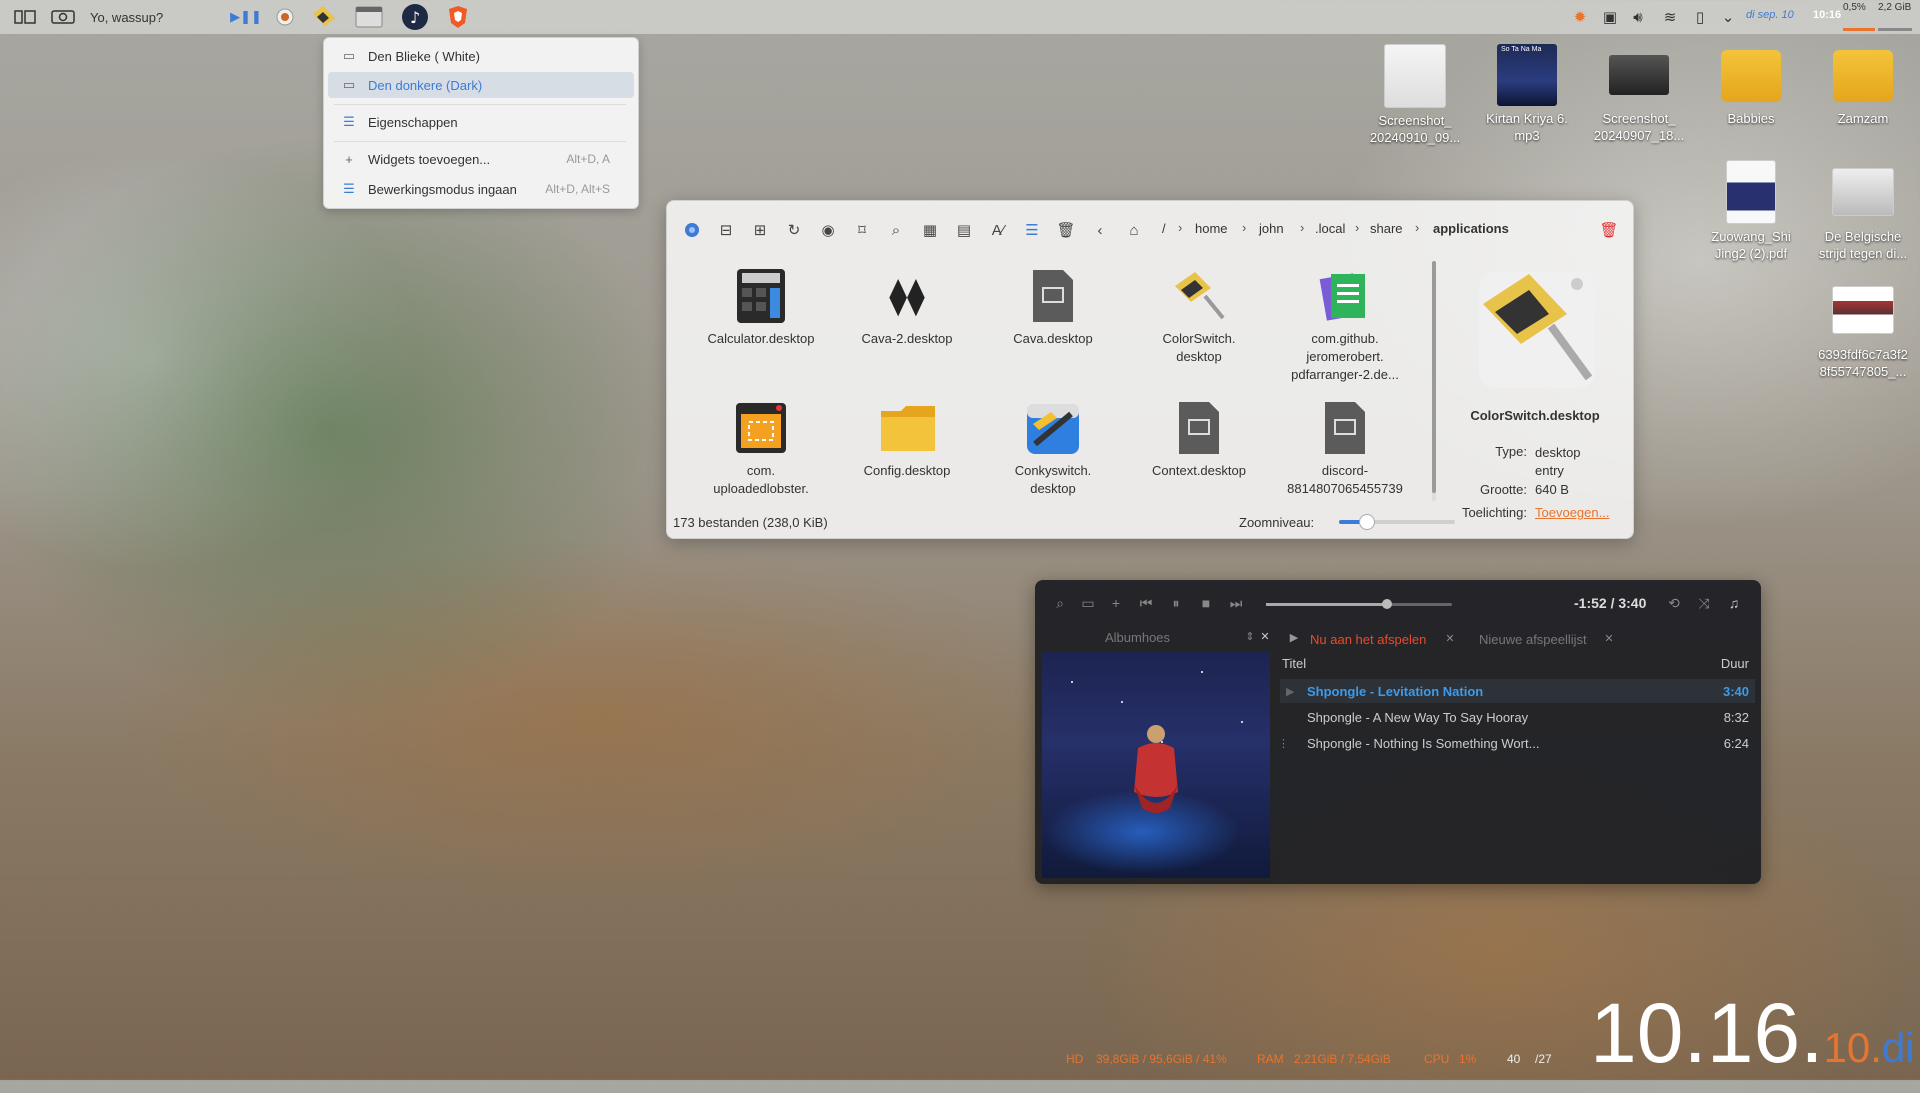 The width and height of the screenshot is (1920, 1093). What do you see at coordinates (1342, 1059) in the screenshot?
I see `ram-value: 2,21GiB / 7,54GiB` at bounding box center [1342, 1059].